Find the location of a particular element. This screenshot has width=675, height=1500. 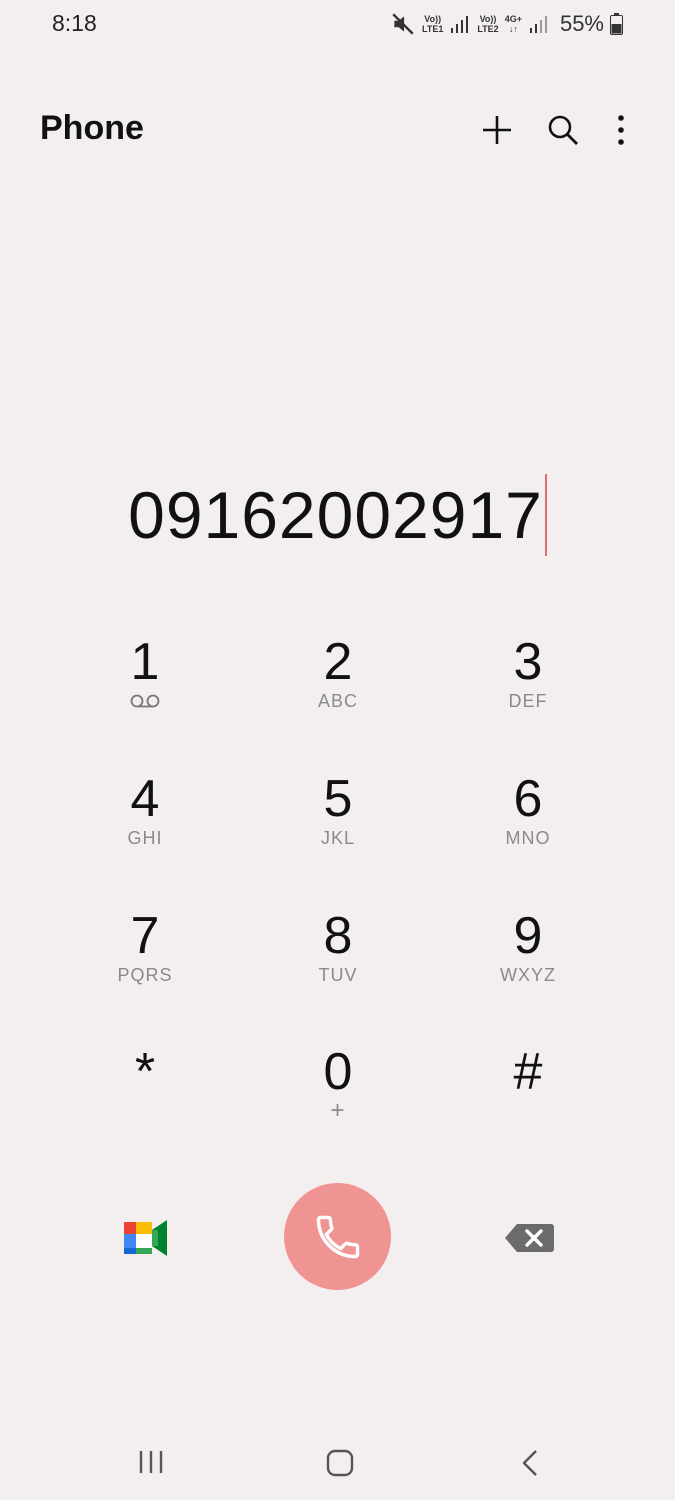

key-9: 9 WXYZ is located at coordinates (528, 964).